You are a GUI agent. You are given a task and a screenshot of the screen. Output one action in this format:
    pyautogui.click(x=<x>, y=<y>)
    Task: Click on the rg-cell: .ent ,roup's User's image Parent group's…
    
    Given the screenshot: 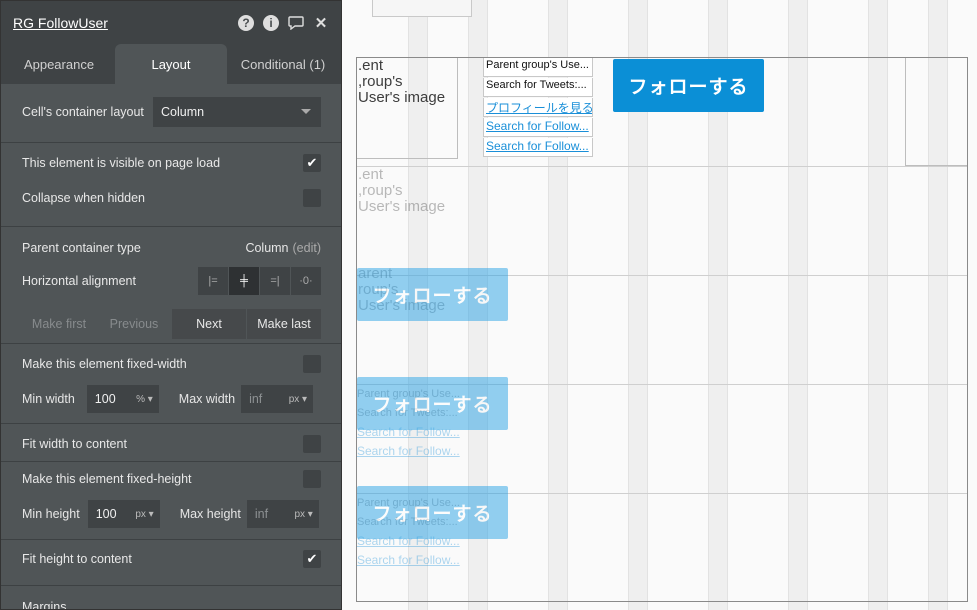 What is the action you would take?
    pyautogui.click(x=662, y=112)
    